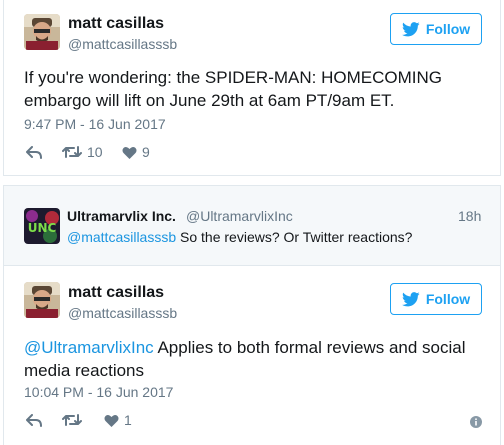 Image resolution: width=504 pixels, height=445 pixels. I want to click on like-count: 1, so click(128, 420).